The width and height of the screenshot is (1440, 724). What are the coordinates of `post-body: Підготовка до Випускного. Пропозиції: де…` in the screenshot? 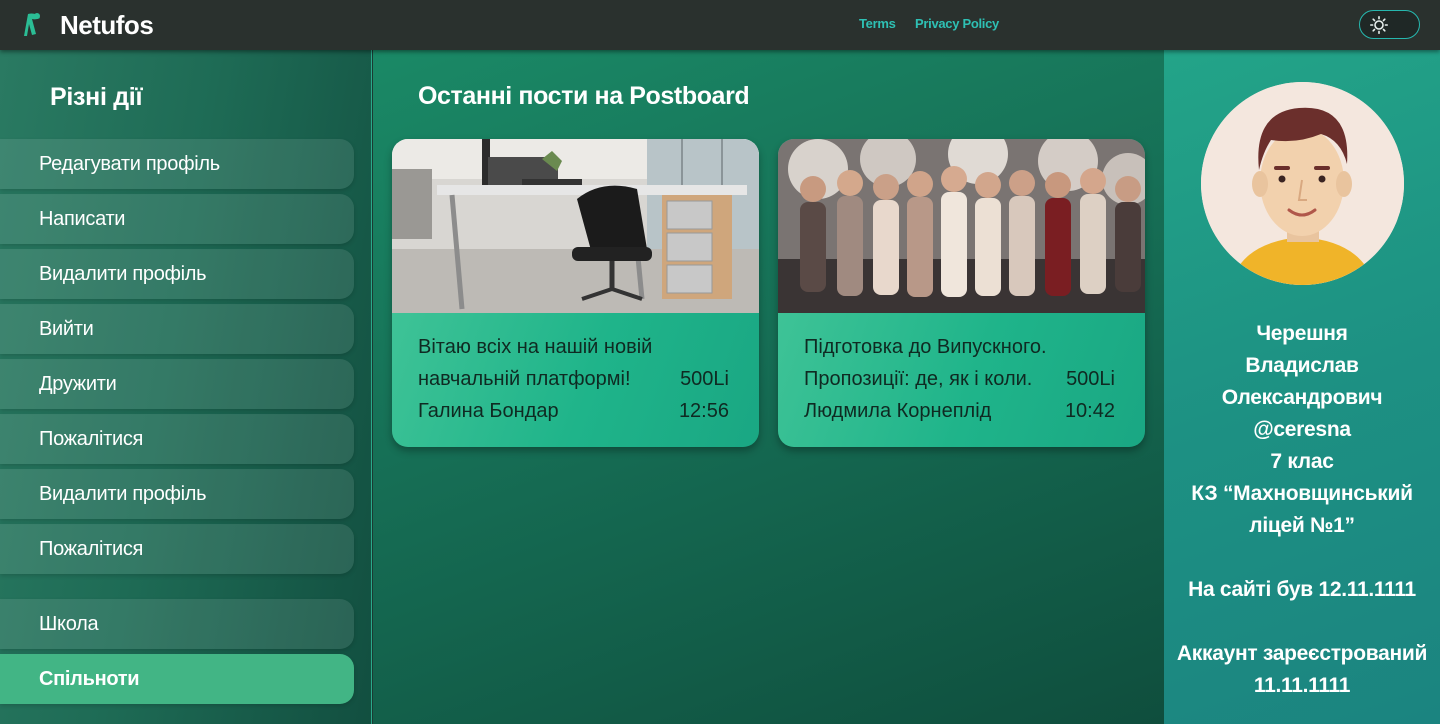 It's located at (959, 379).